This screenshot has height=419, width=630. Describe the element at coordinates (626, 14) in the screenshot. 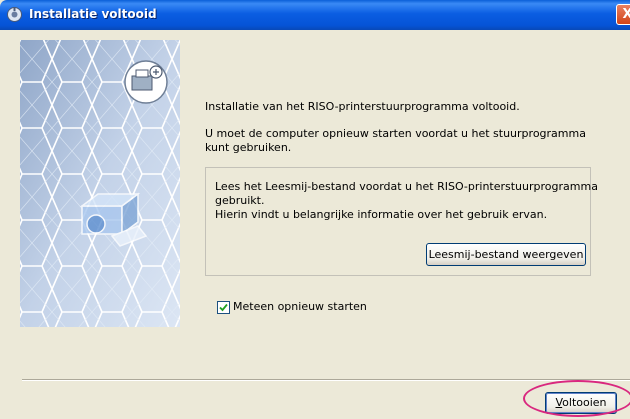

I see `close-icon: X` at that location.